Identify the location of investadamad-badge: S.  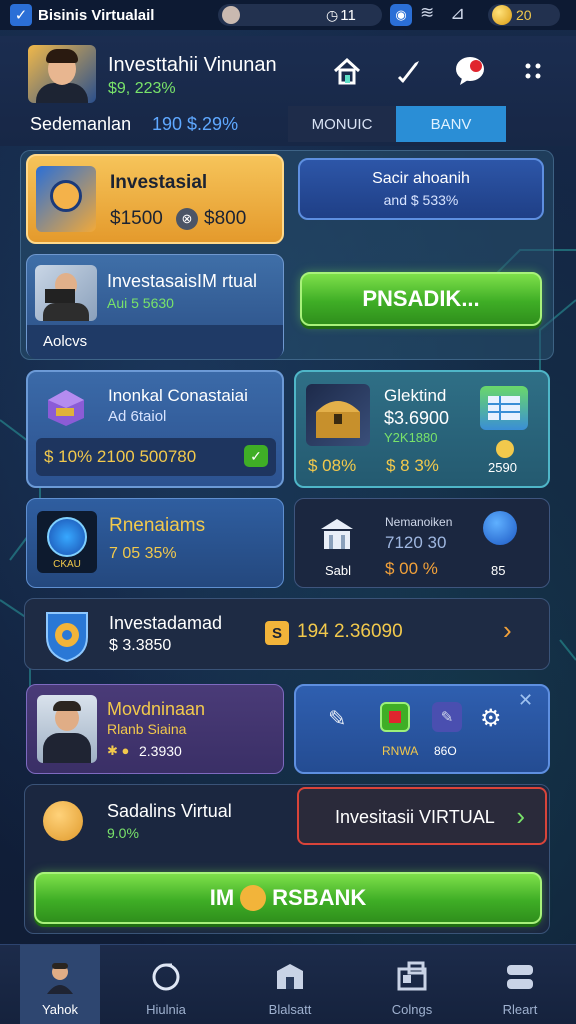
(277, 633).